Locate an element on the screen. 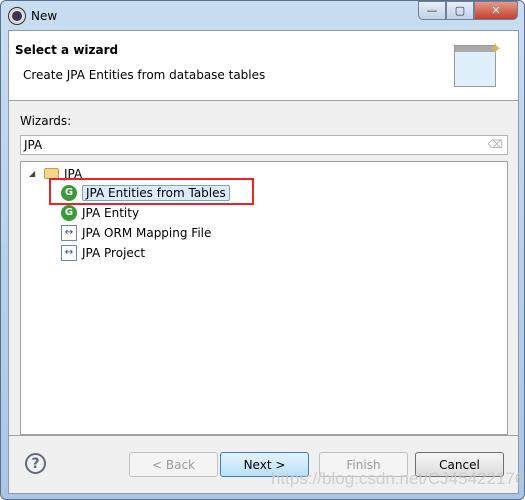 The image size is (525, 500). tree-item-label: JPA ORM Mapping File is located at coordinates (147, 232).